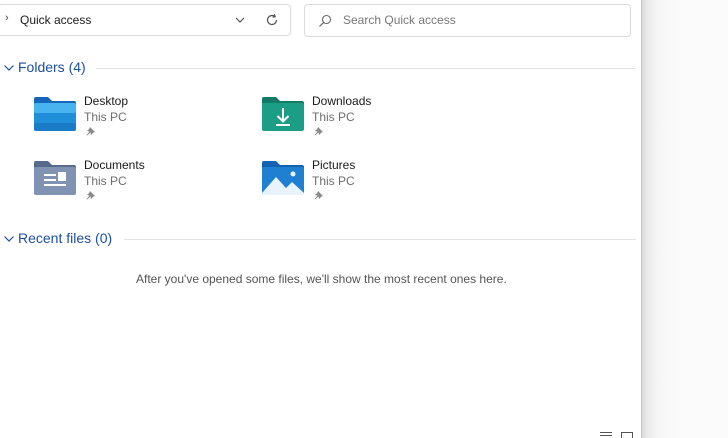 The height and width of the screenshot is (438, 728). Describe the element at coordinates (114, 165) in the screenshot. I see `folder-name: Documents` at that location.